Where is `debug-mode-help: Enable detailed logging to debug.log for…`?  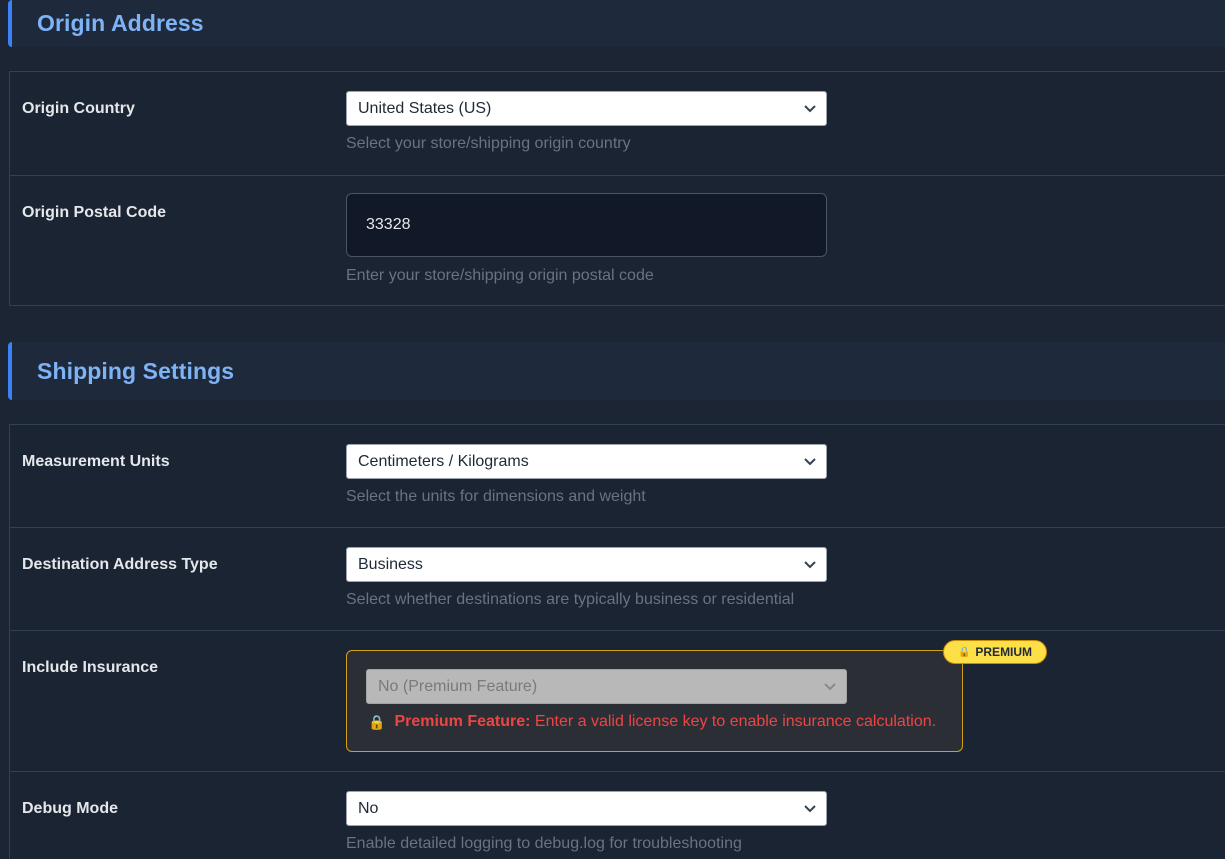
debug-mode-help: Enable detailed logging to debug.log for… is located at coordinates (544, 843).